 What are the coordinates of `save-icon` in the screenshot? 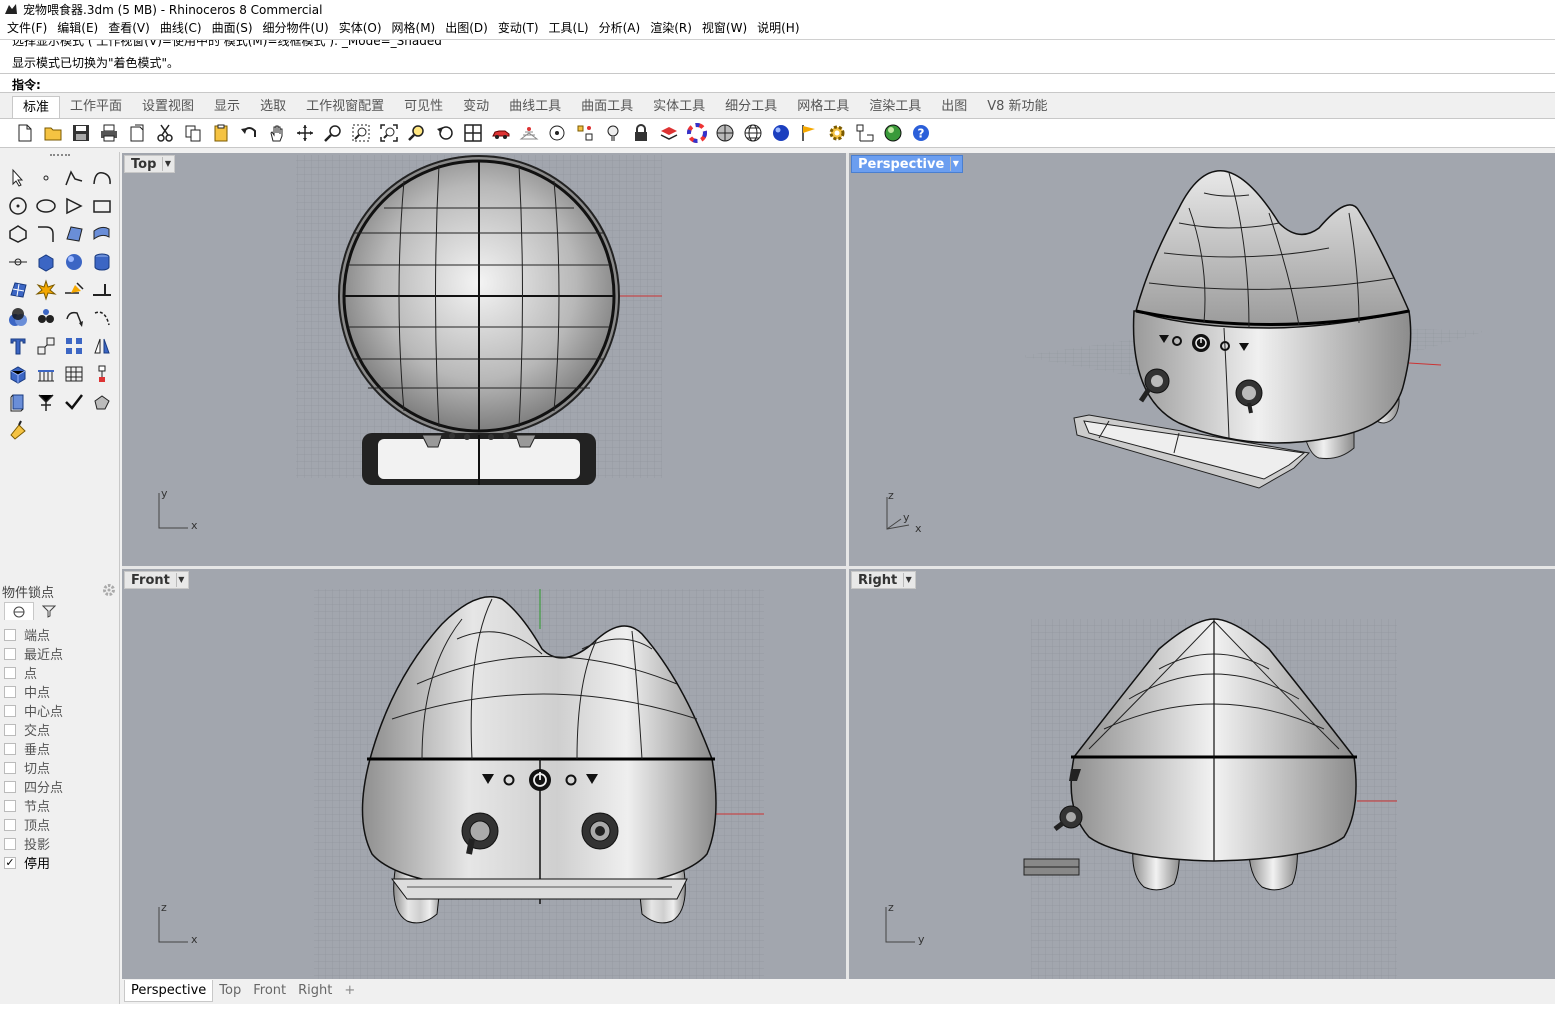 It's located at (81, 133).